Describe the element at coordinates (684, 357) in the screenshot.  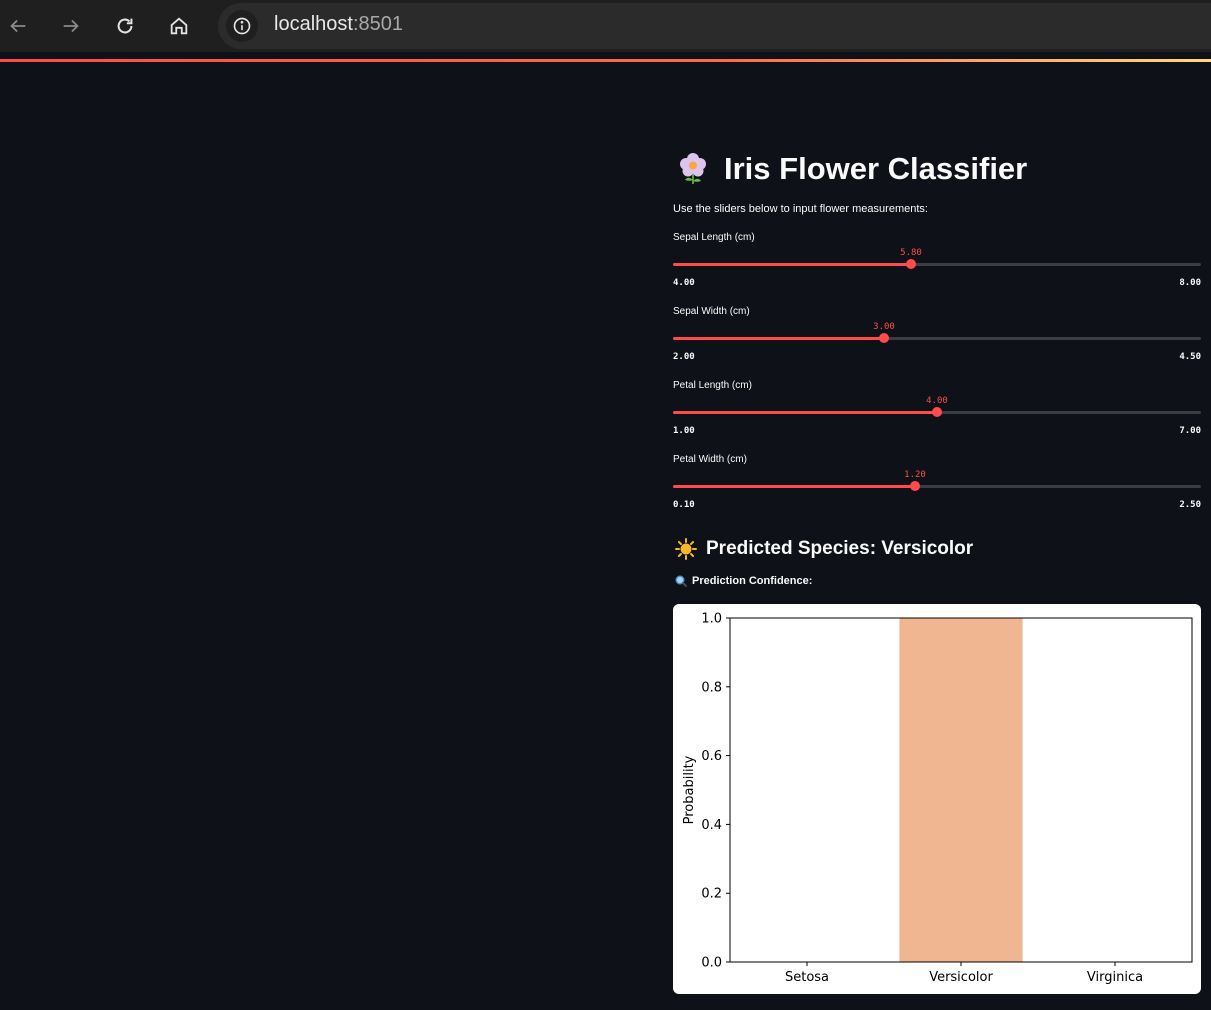
I see `slider-min-label: 2.00` at that location.